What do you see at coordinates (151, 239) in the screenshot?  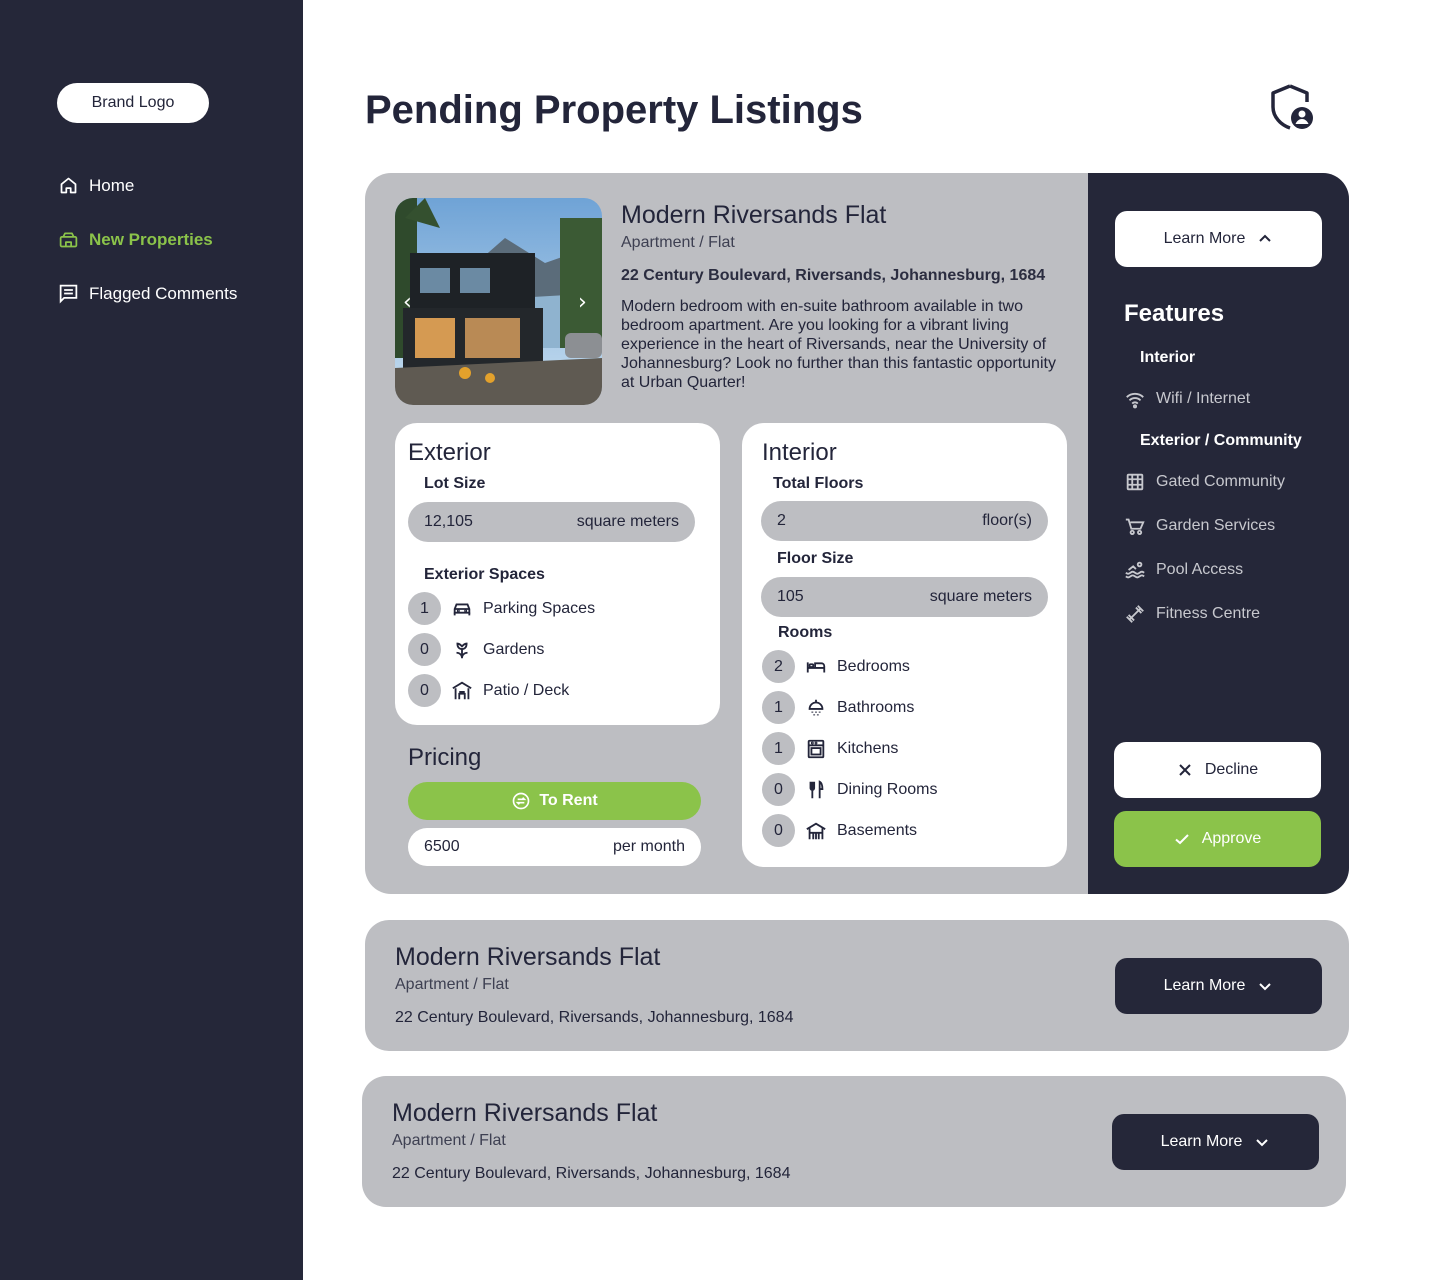 I see `nav-label: New Properties` at bounding box center [151, 239].